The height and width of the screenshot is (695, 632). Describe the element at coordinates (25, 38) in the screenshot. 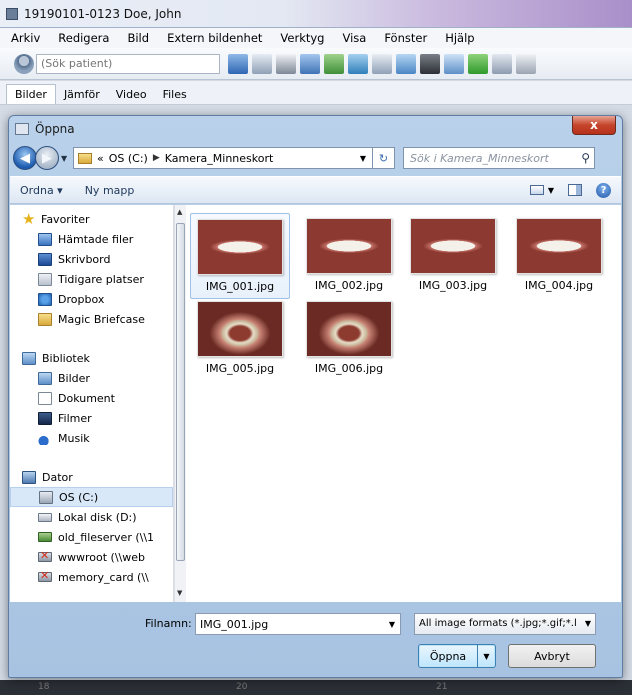

I see `menu-arkiv: Arkiv` at that location.